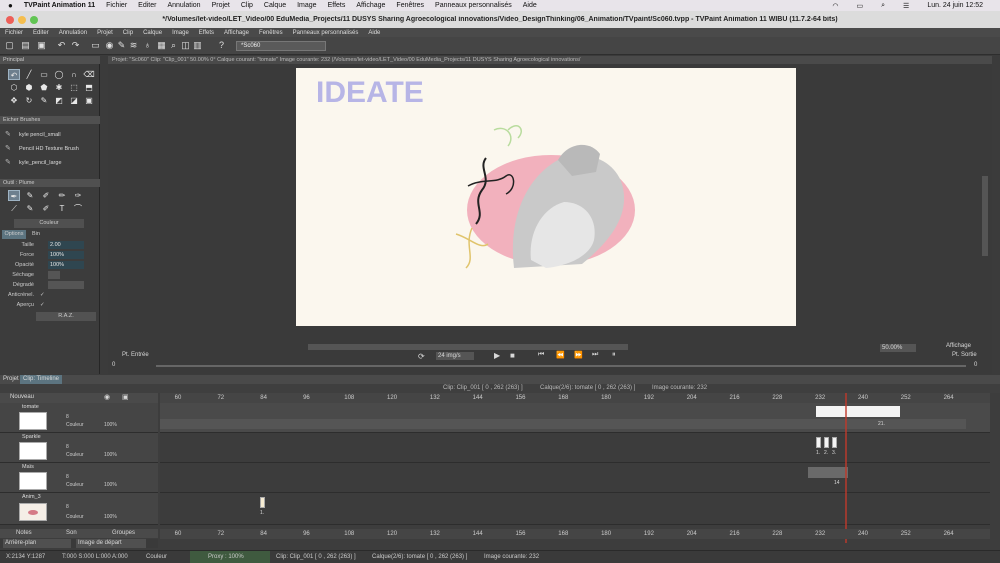  Describe the element at coordinates (62, 208) in the screenshot. I see `text-tool-icon: T` at that location.